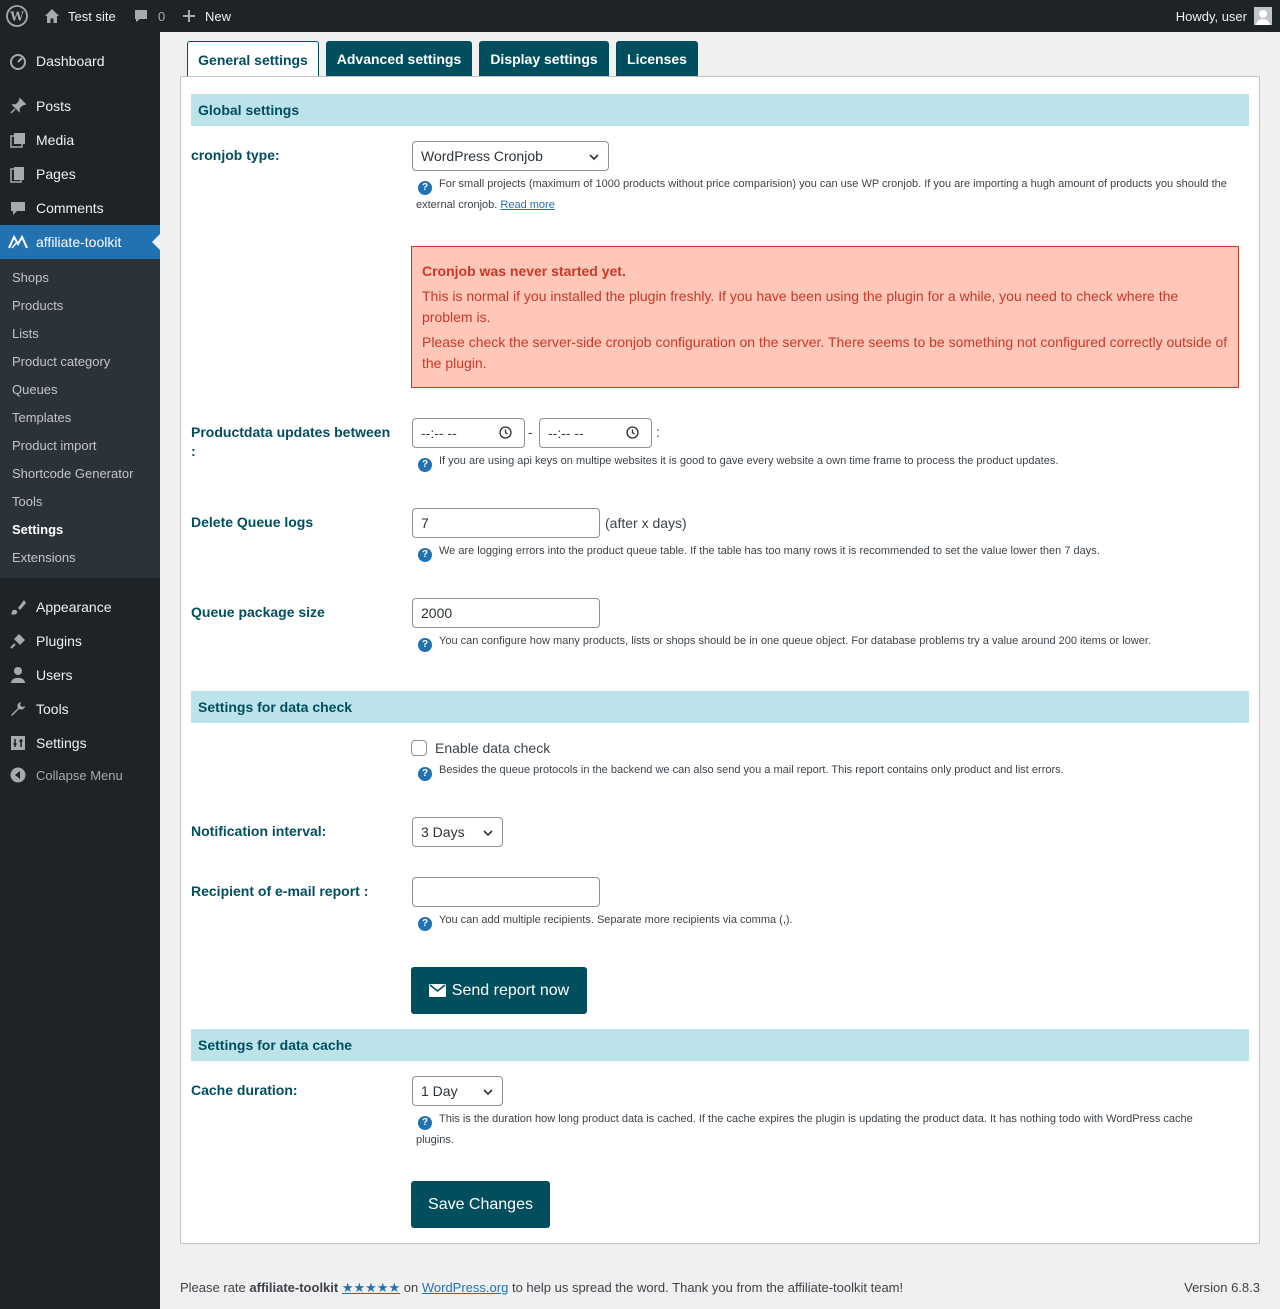 The height and width of the screenshot is (1309, 1280). I want to click on user-icon, so click(18, 675).